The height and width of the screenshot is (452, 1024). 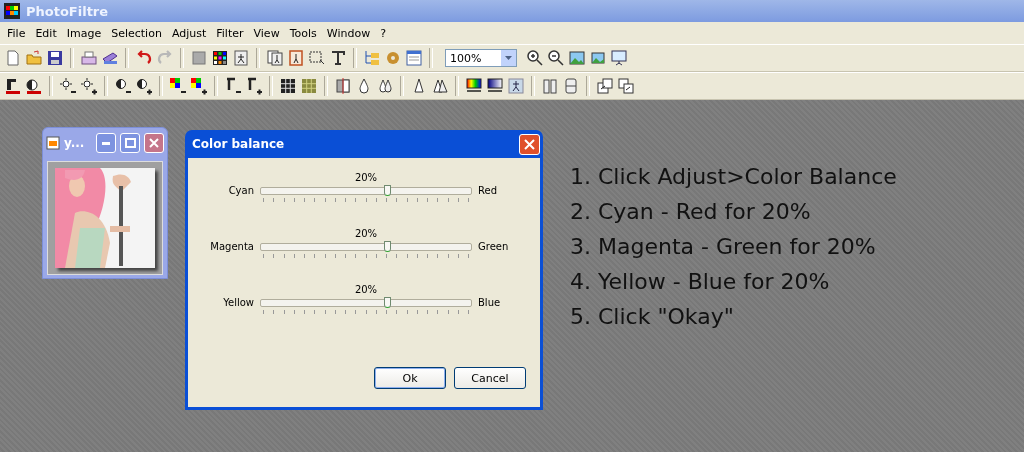 I want to click on landscape-icon, so click(x=577, y=58).